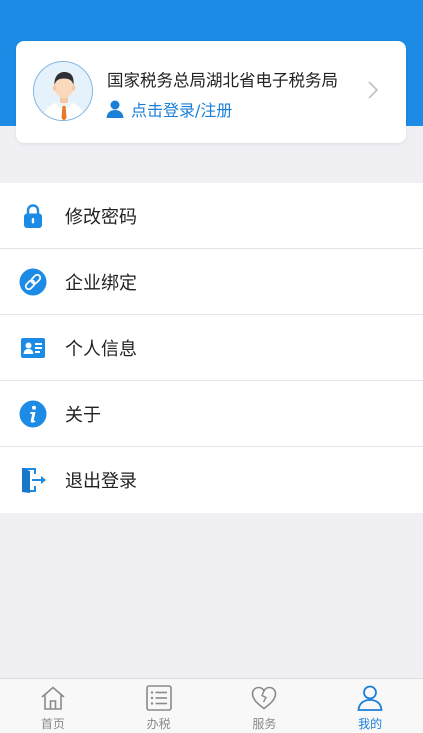 Image resolution: width=423 pixels, height=733 pixels. I want to click on lock-icon, so click(33, 216).